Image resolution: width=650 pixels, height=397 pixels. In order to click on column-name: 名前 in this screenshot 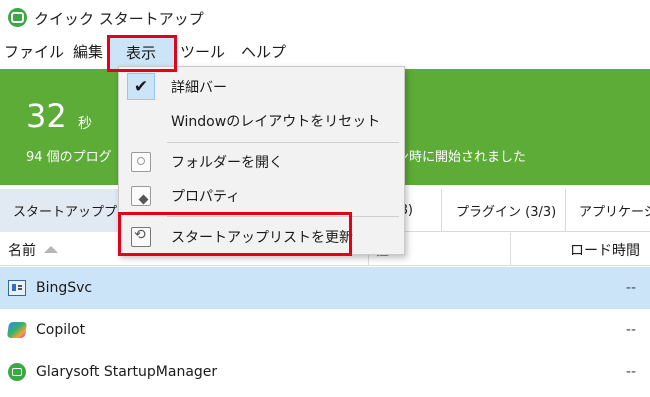, I will do `click(33, 249)`.